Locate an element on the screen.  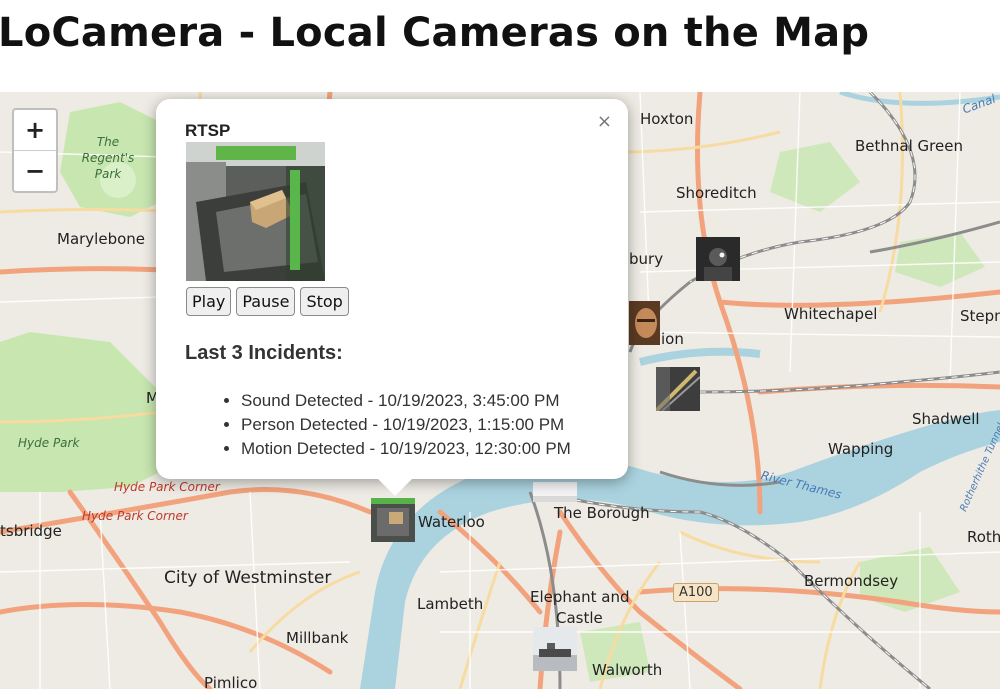
incidents-title: Last 3 Incidents: is located at coordinates (264, 353).